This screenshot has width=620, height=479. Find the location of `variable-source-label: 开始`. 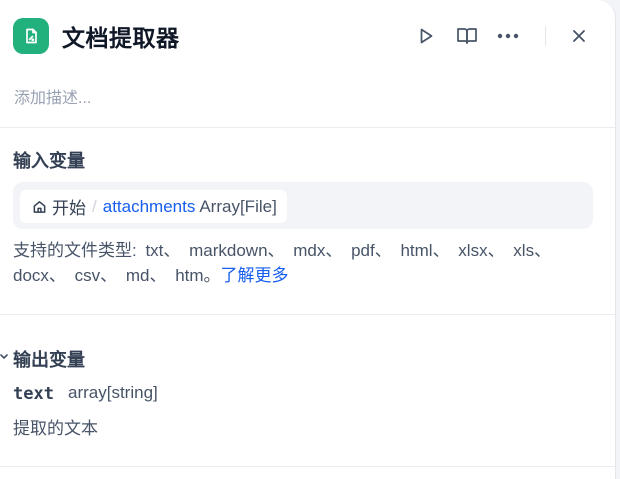

variable-source-label: 开始 is located at coordinates (69, 208).